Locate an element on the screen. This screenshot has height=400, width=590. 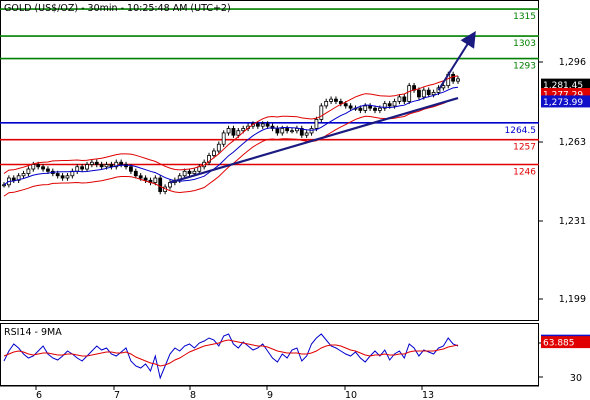
x-tick-label: 7 is located at coordinates (117, 395).